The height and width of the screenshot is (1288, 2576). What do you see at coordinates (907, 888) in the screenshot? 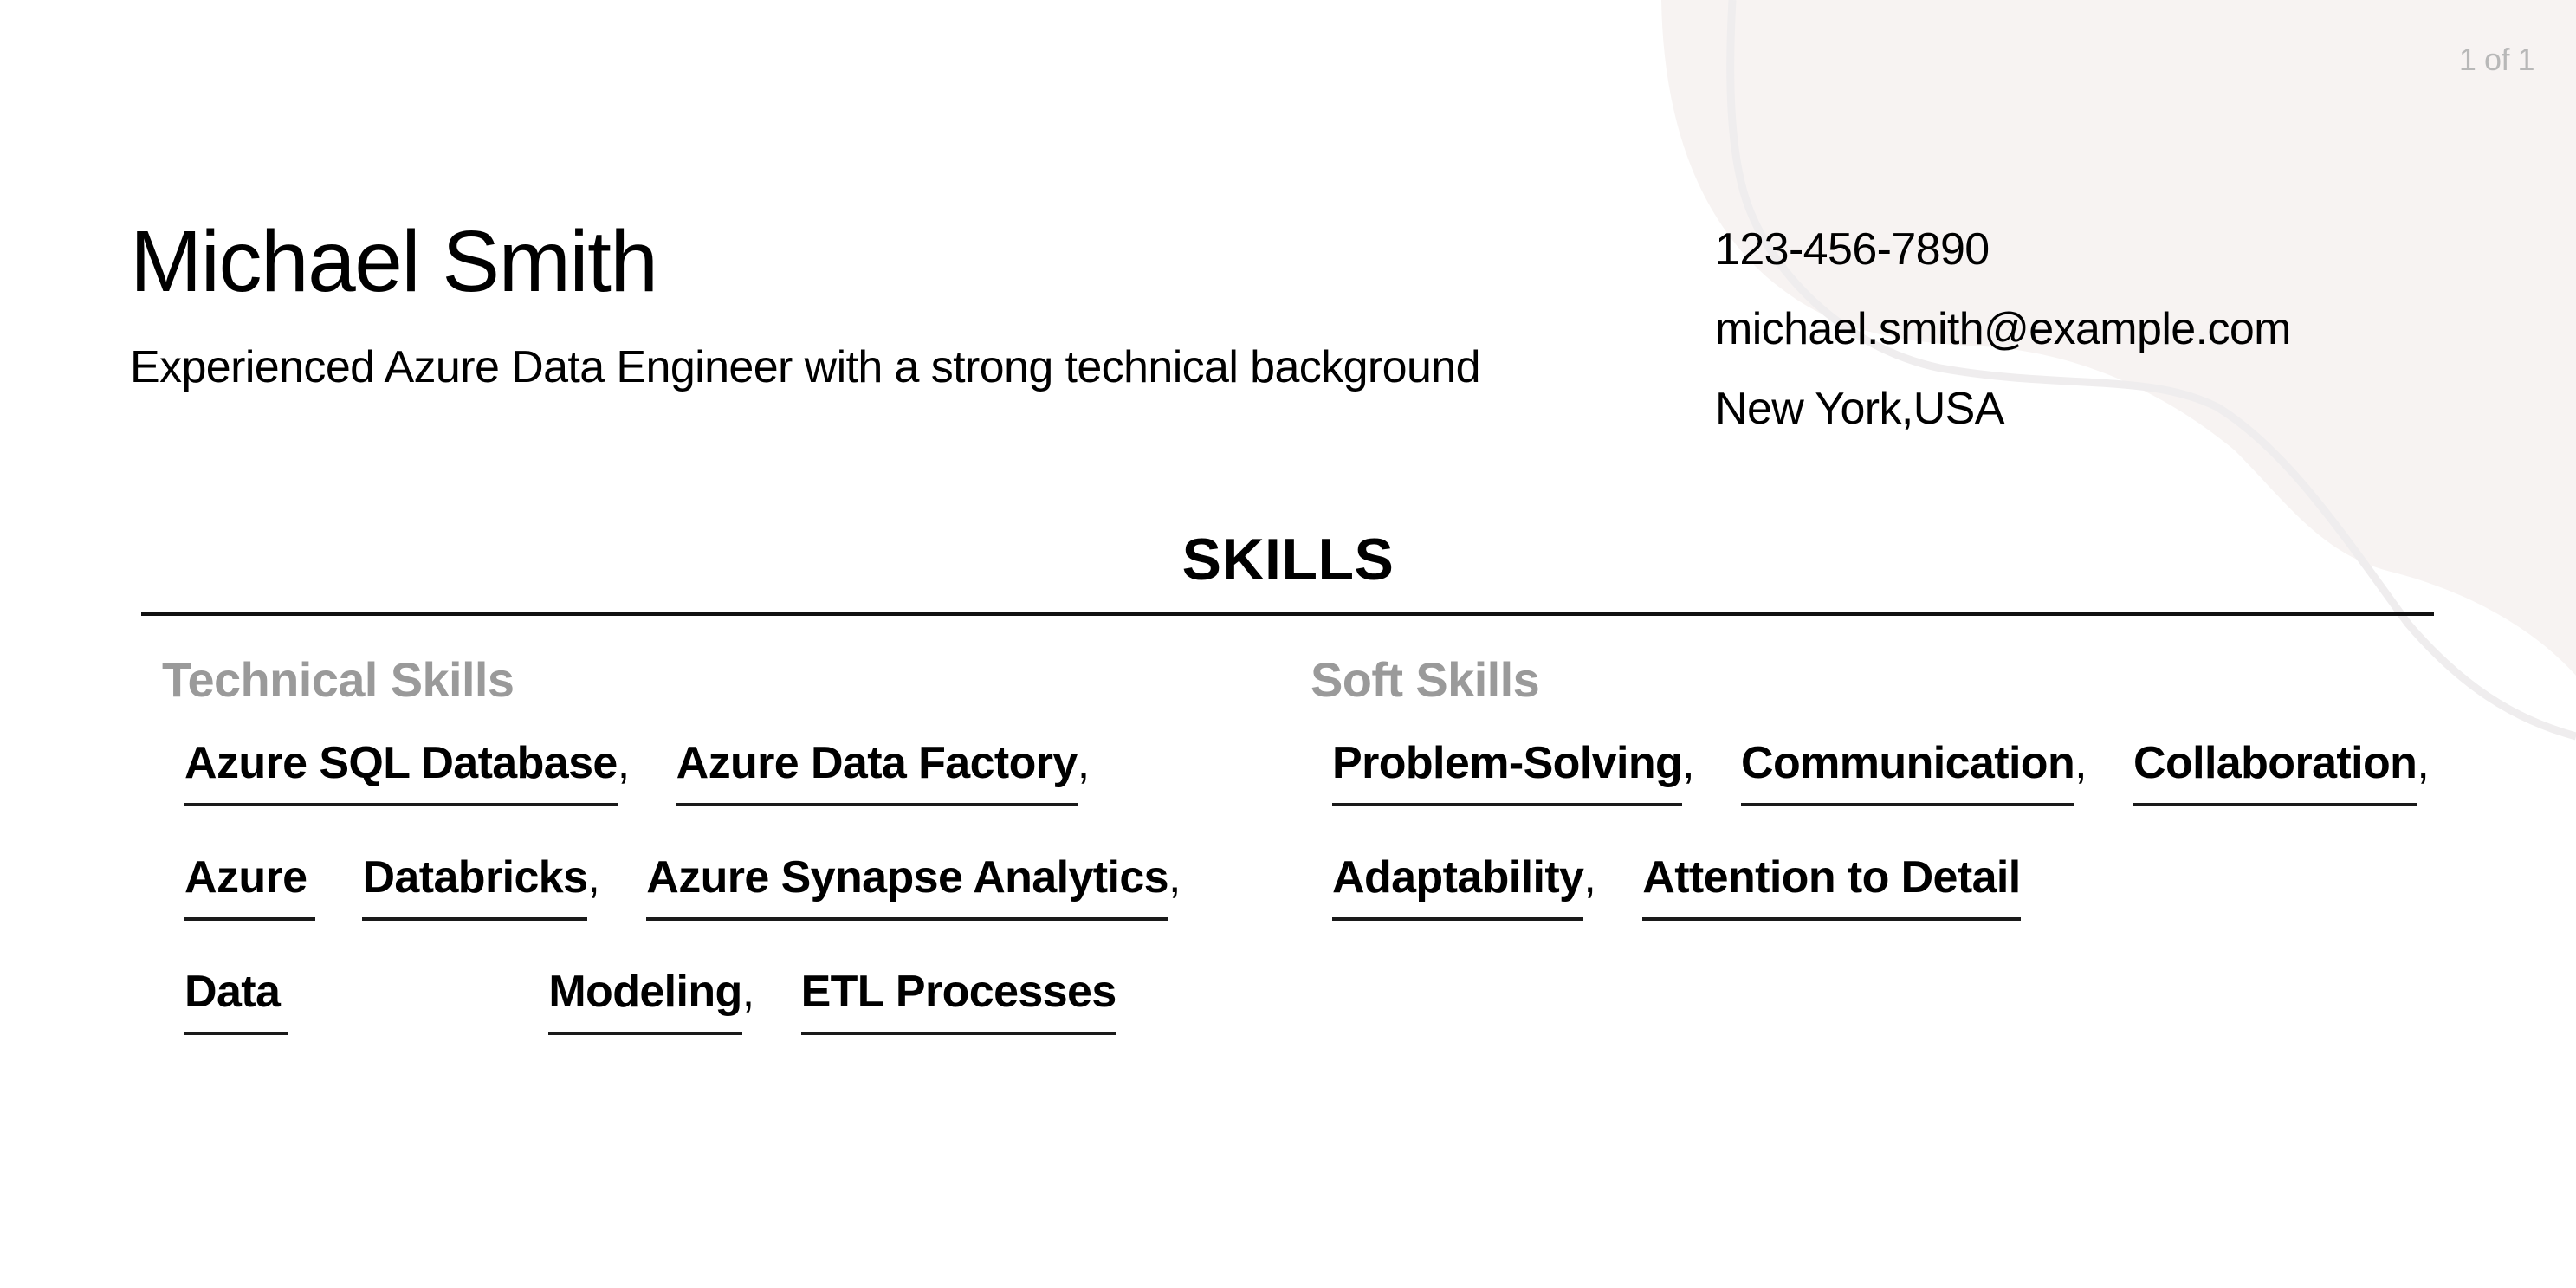
I see `skill-label: Azure Synapse Analytics` at bounding box center [907, 888].